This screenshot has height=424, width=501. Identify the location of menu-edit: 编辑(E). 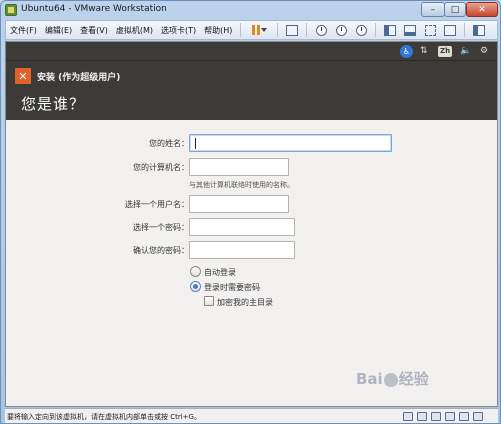
(58, 30).